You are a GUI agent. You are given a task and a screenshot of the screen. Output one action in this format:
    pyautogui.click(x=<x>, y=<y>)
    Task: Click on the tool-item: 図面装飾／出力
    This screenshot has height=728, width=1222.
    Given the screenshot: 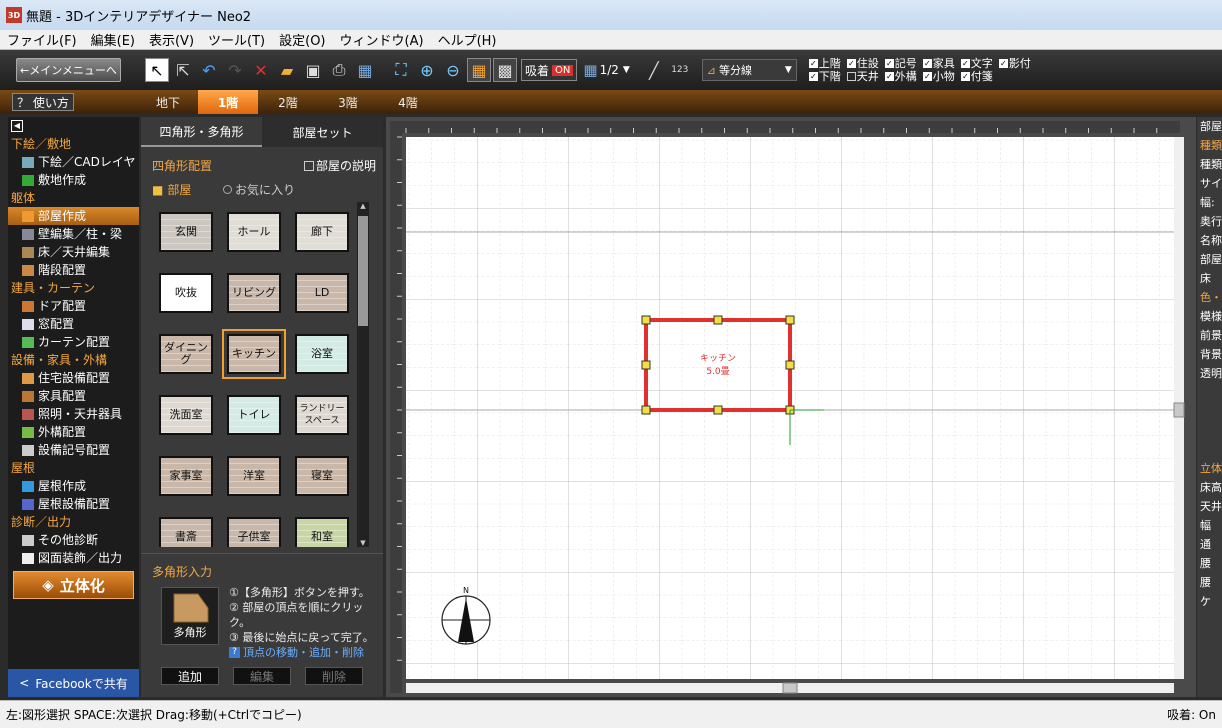 What is the action you would take?
    pyautogui.click(x=73, y=558)
    